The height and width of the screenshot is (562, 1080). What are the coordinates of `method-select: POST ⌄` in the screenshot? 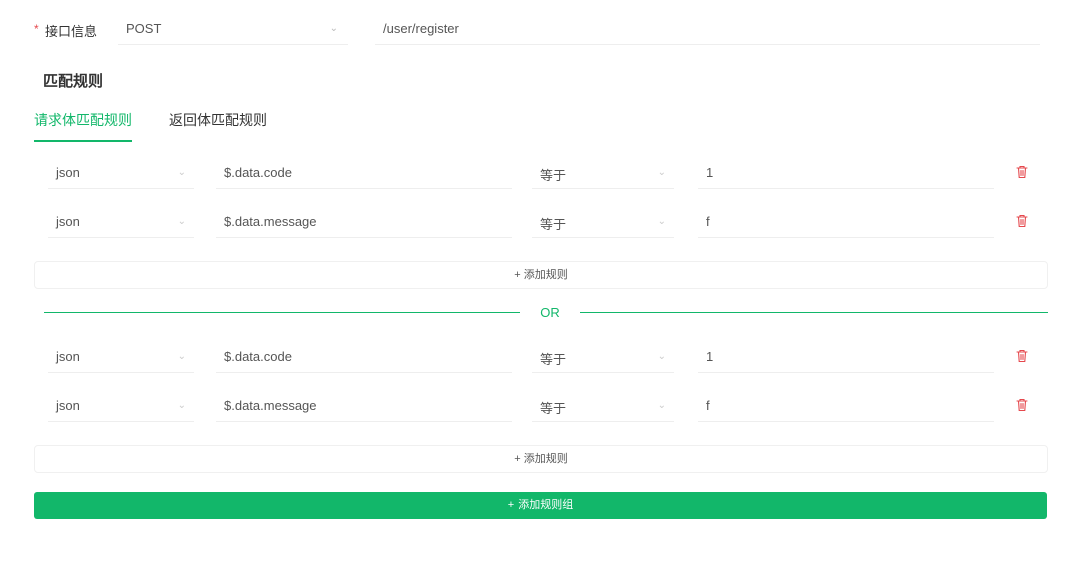 It's located at (233, 29).